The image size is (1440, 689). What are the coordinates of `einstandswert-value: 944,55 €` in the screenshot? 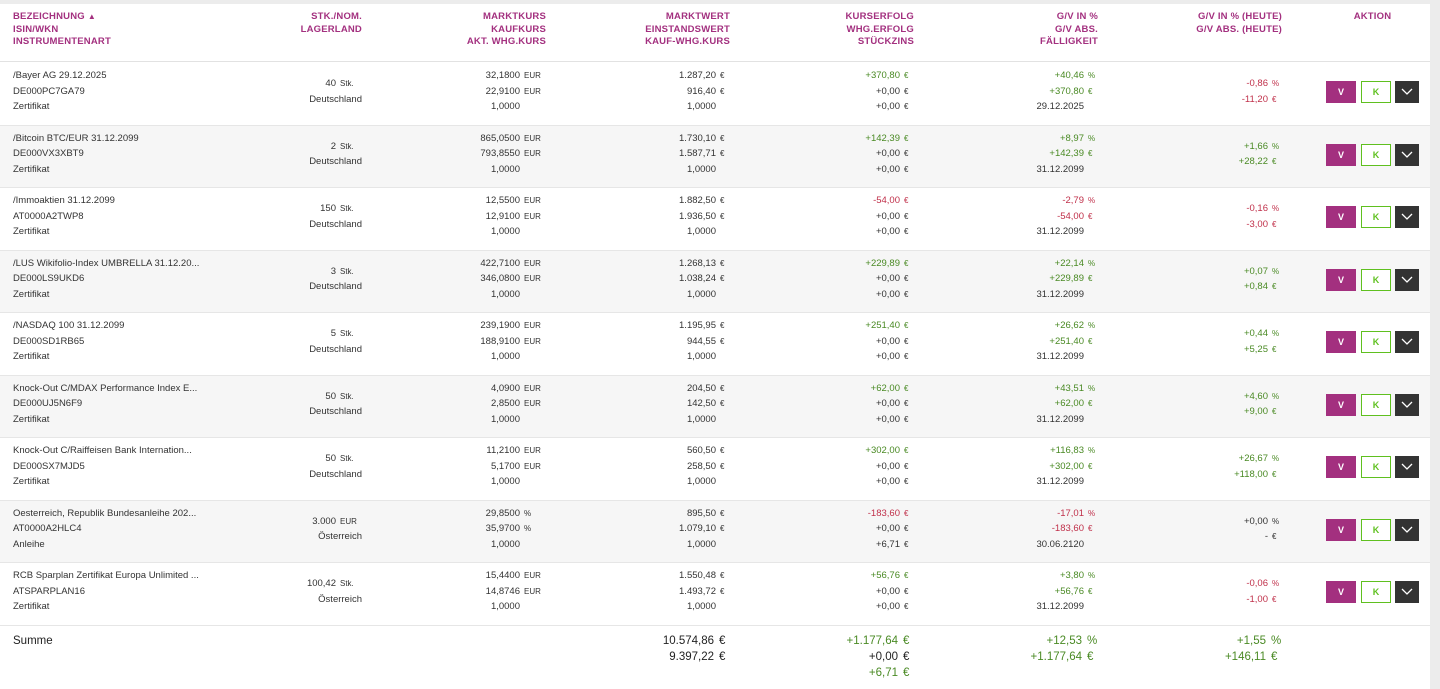 It's located at (705, 341).